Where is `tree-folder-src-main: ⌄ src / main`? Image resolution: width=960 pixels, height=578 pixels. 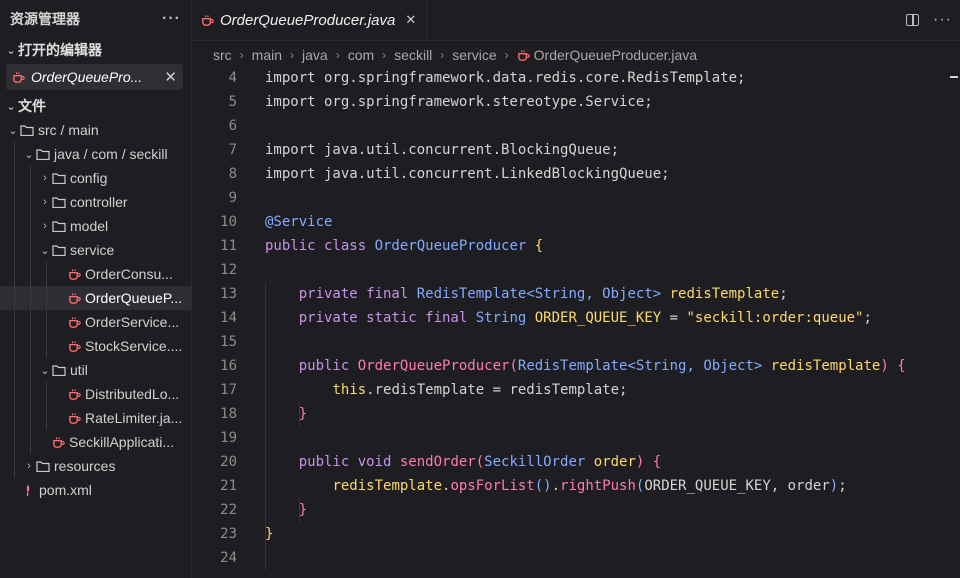 tree-folder-src-main: ⌄ src / main is located at coordinates (95, 130).